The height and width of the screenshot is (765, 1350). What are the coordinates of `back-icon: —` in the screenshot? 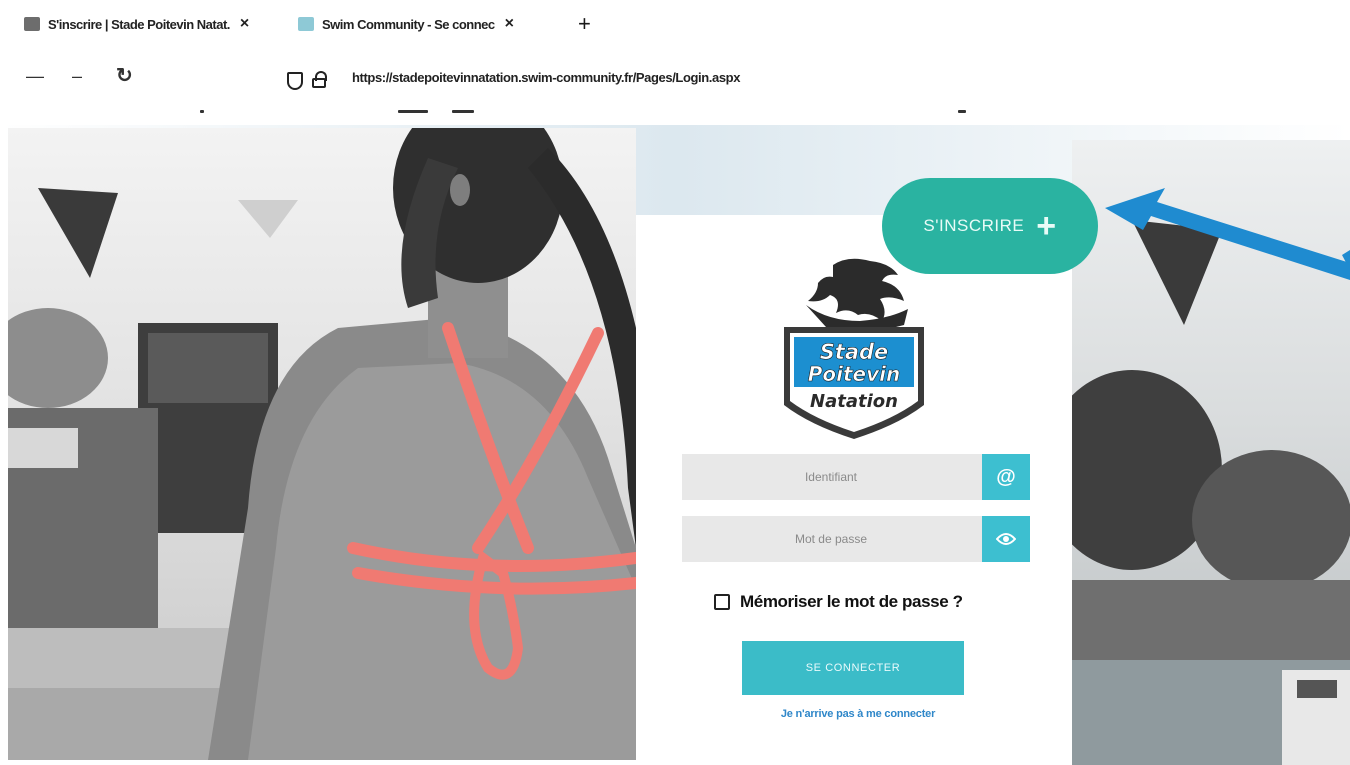 It's located at (35, 76).